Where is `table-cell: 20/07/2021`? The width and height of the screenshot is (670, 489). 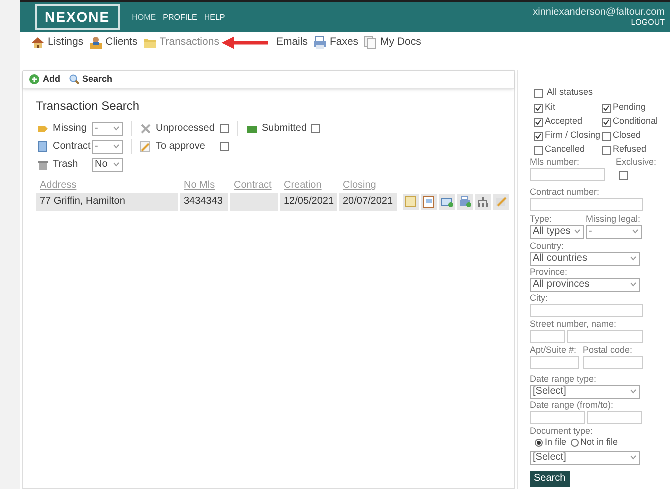
table-cell: 20/07/2021 is located at coordinates (368, 202).